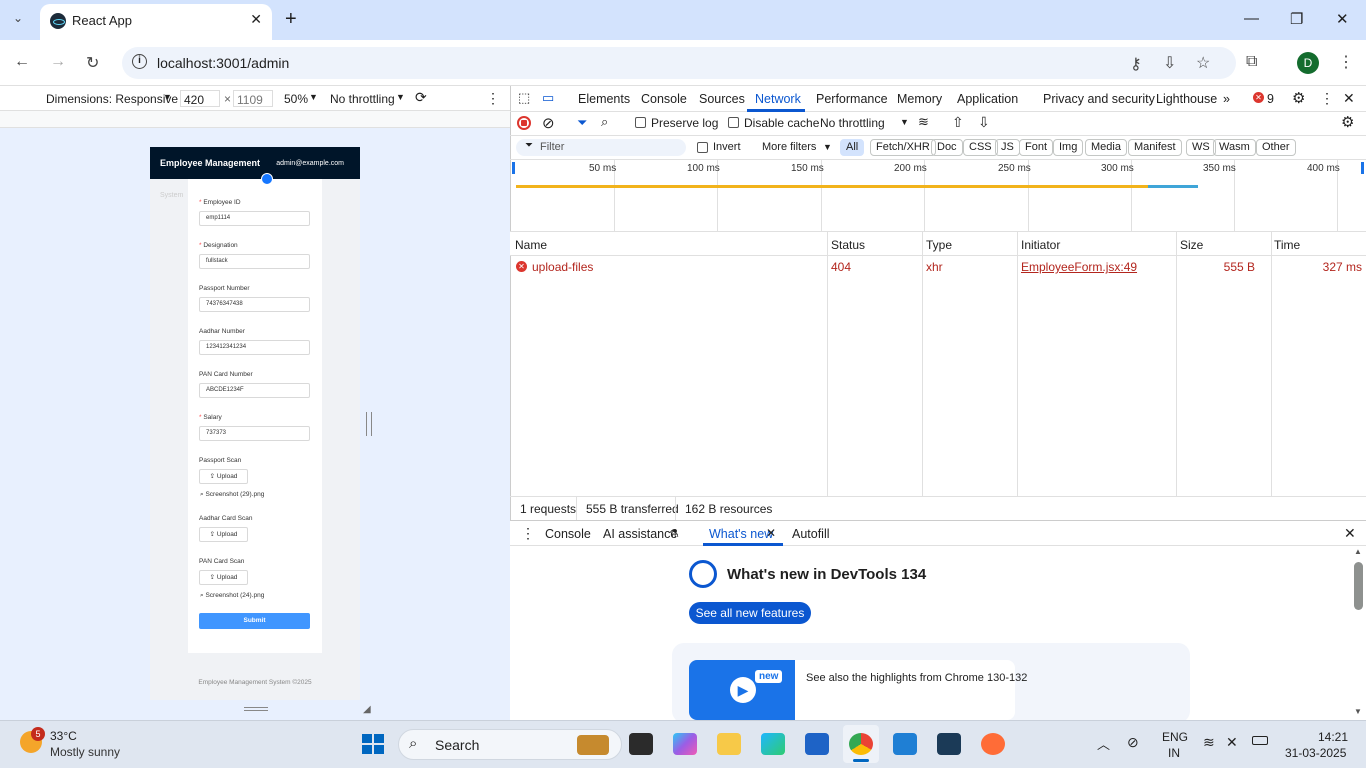  I want to click on pan-number-input: ABCDE1234F, so click(254, 390).